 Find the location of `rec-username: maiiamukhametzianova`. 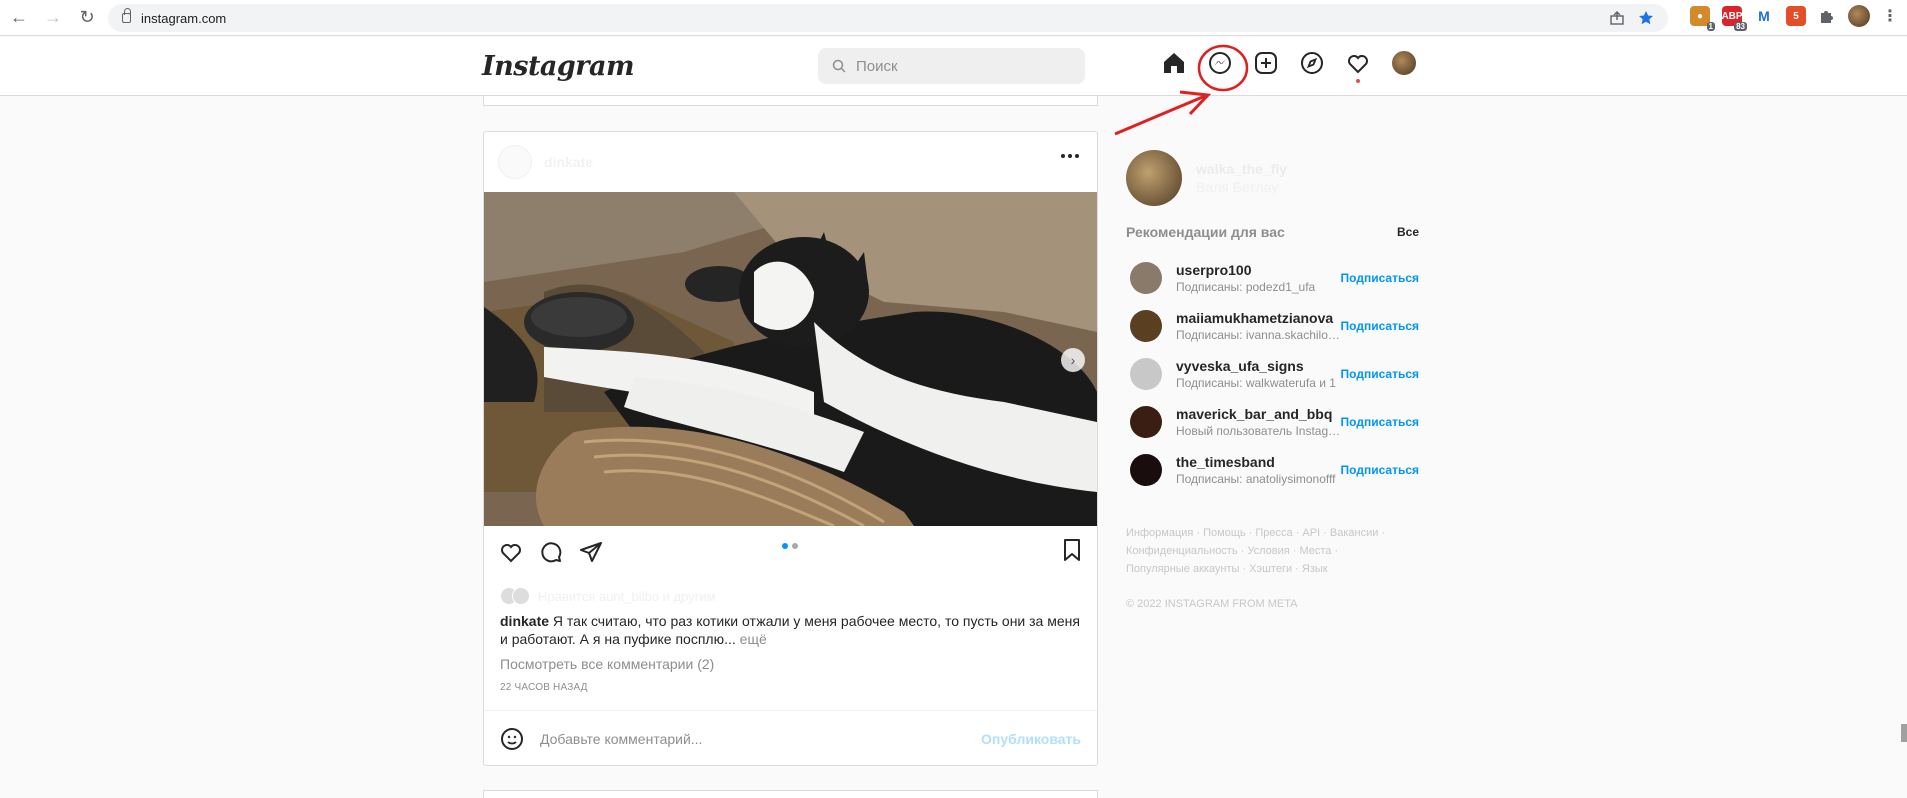

rec-username: maiiamukhametzianova is located at coordinates (1258, 318).